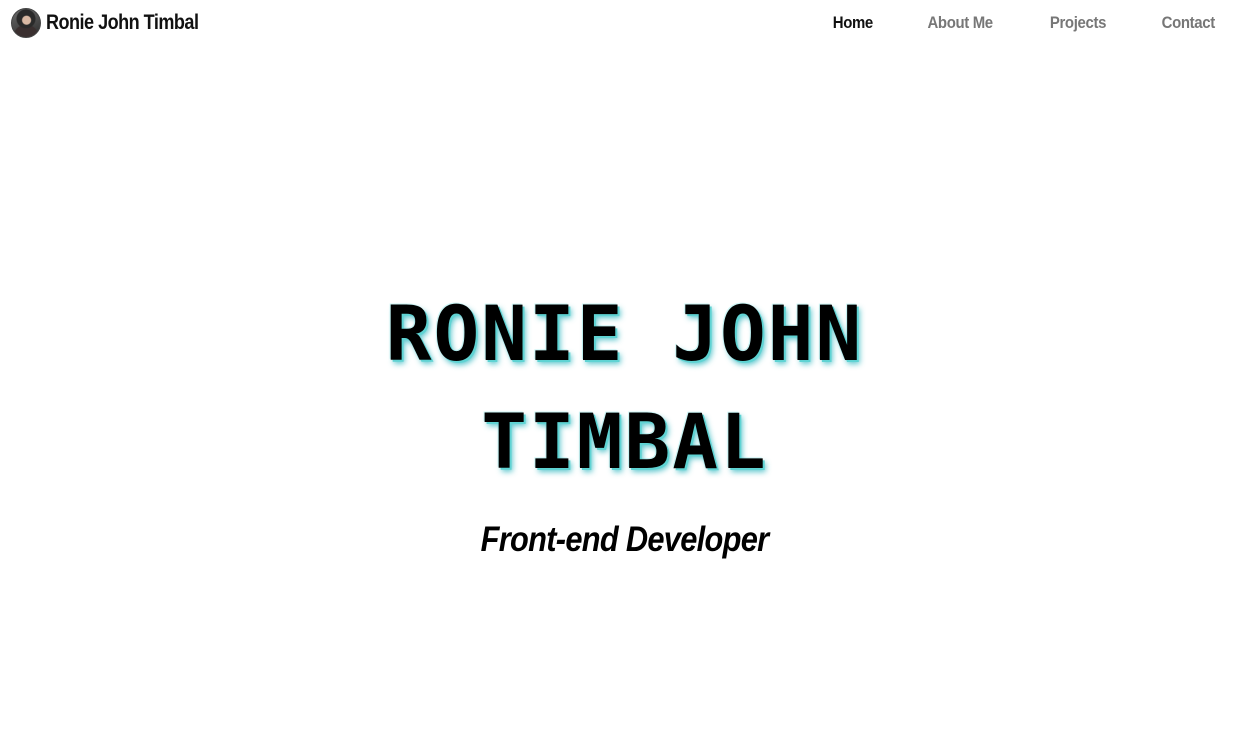 This screenshot has height=752, width=1249. I want to click on hero-title: RONIE JOHN TIMBAL, so click(624, 387).